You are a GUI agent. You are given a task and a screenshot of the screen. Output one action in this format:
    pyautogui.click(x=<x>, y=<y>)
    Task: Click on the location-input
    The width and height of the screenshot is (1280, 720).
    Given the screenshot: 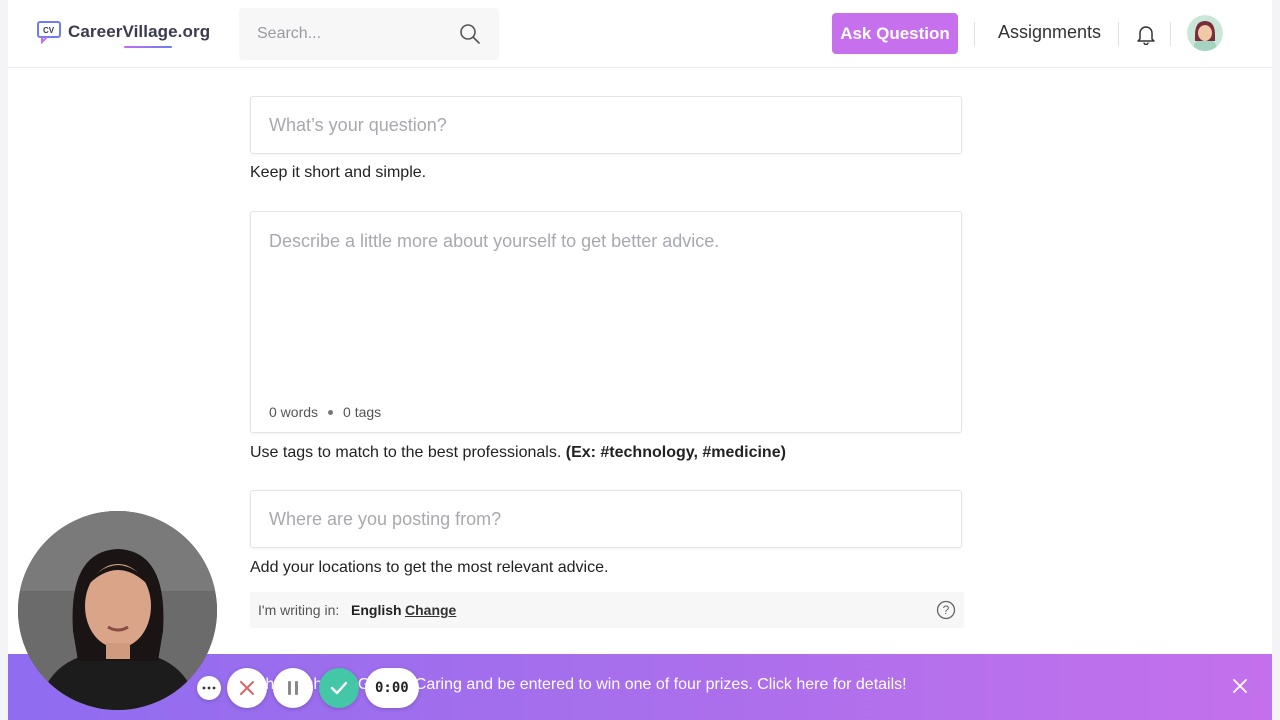 What is the action you would take?
    pyautogui.click(x=606, y=519)
    